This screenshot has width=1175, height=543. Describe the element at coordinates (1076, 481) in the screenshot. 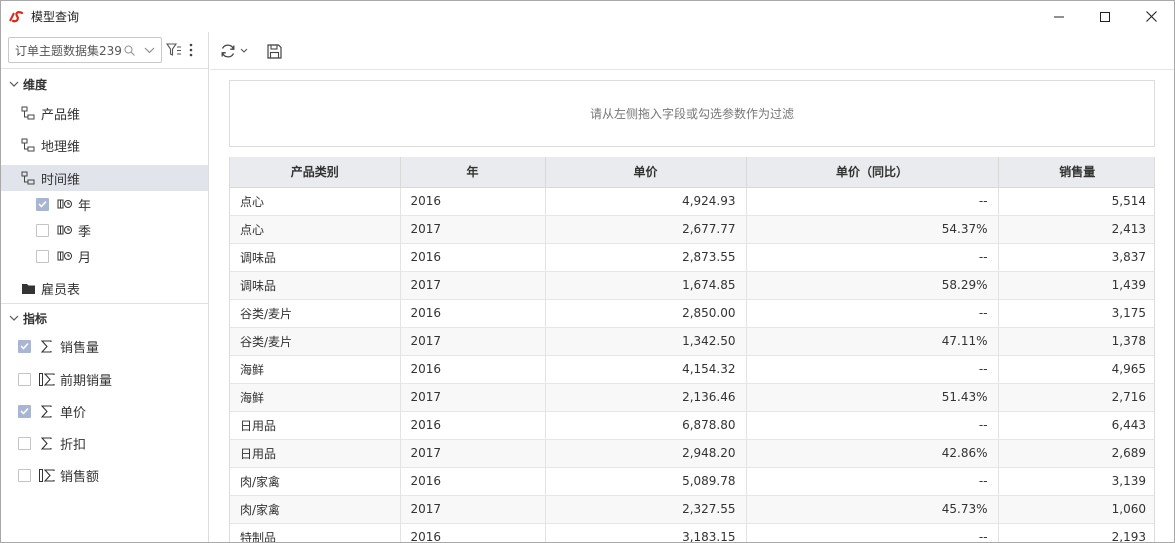

I see `cell-sales-volume: 3,139` at that location.